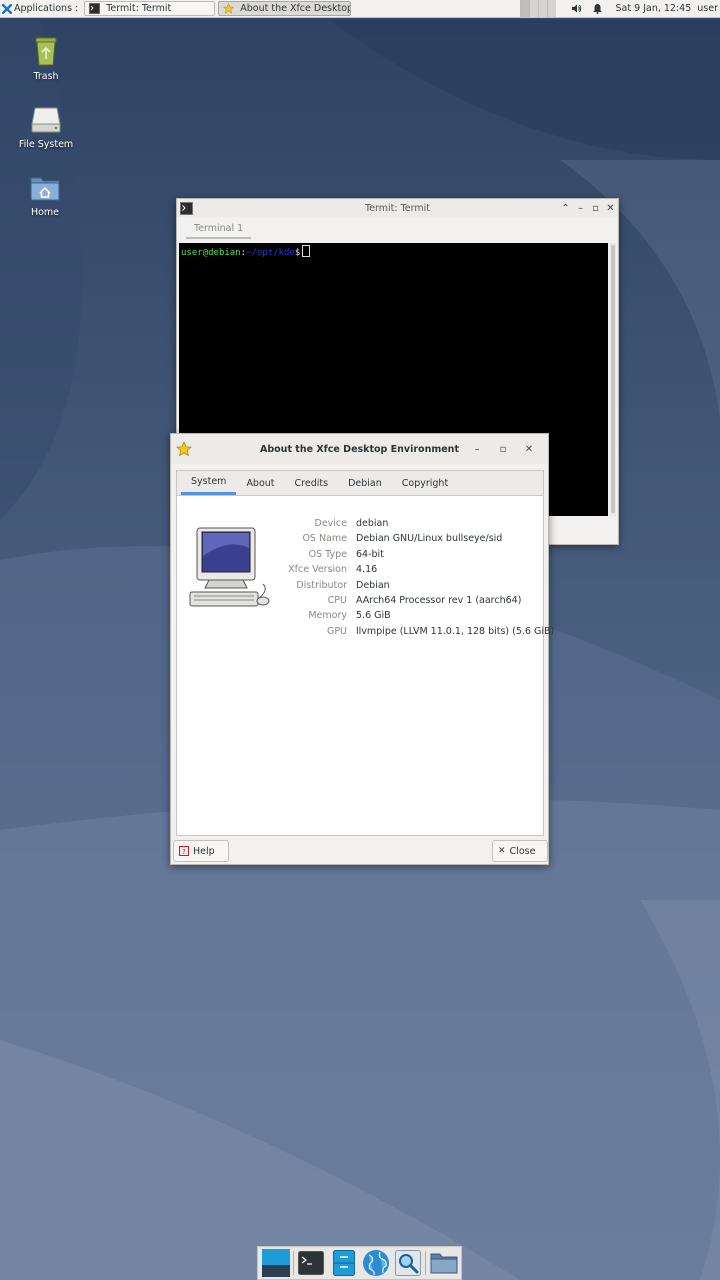 Image resolution: width=720 pixels, height=1280 pixels. I want to click on help-icon: ?, so click(184, 851).